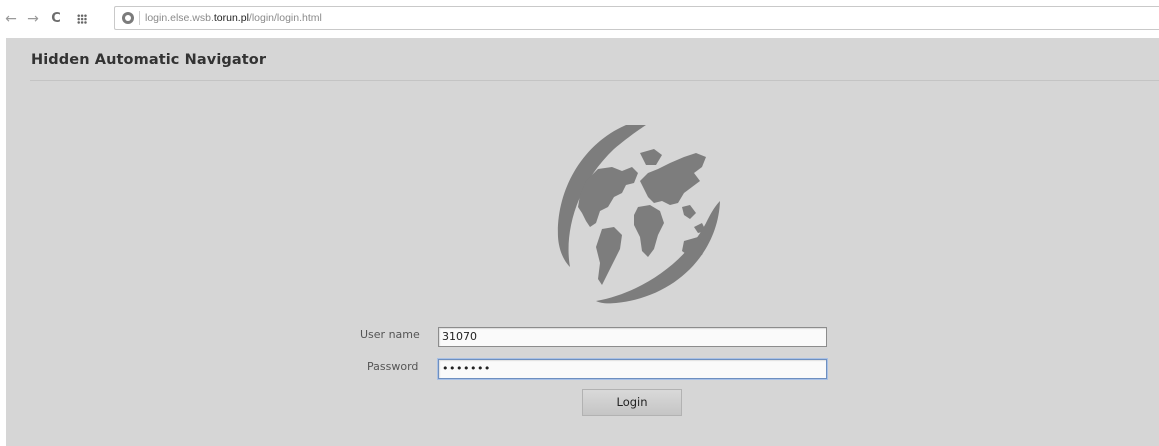 The width and height of the screenshot is (1159, 446). Describe the element at coordinates (149, 60) in the screenshot. I see `app-title: Hidden Automatic Navigator` at that location.